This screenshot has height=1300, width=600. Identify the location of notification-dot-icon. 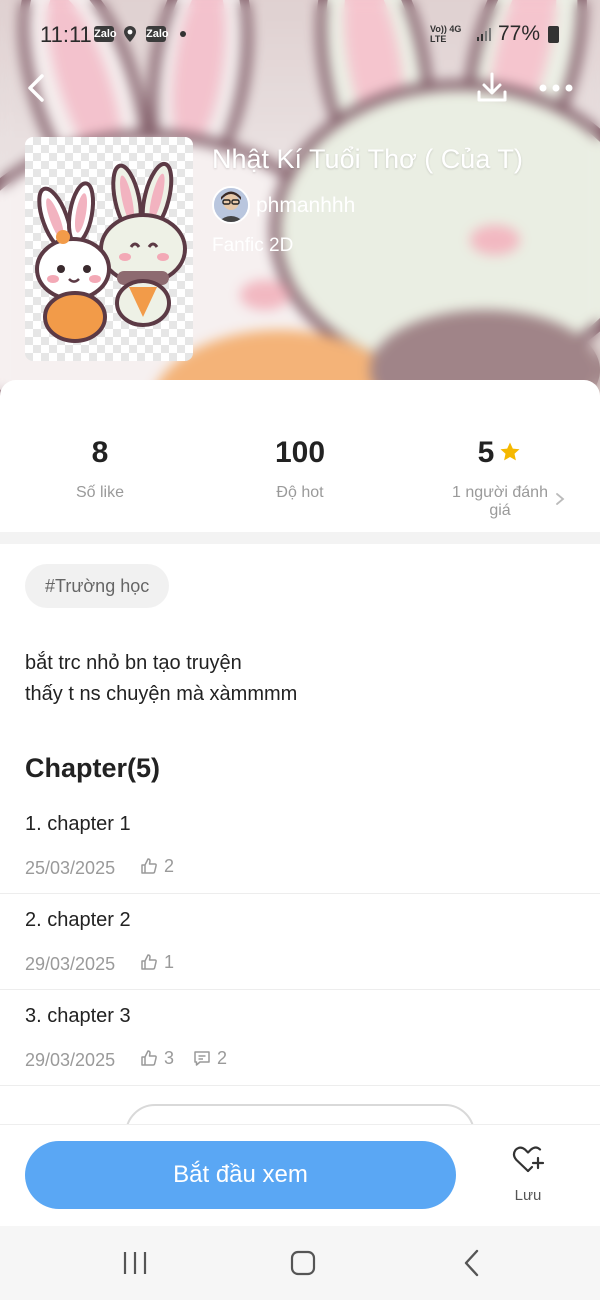
(183, 34).